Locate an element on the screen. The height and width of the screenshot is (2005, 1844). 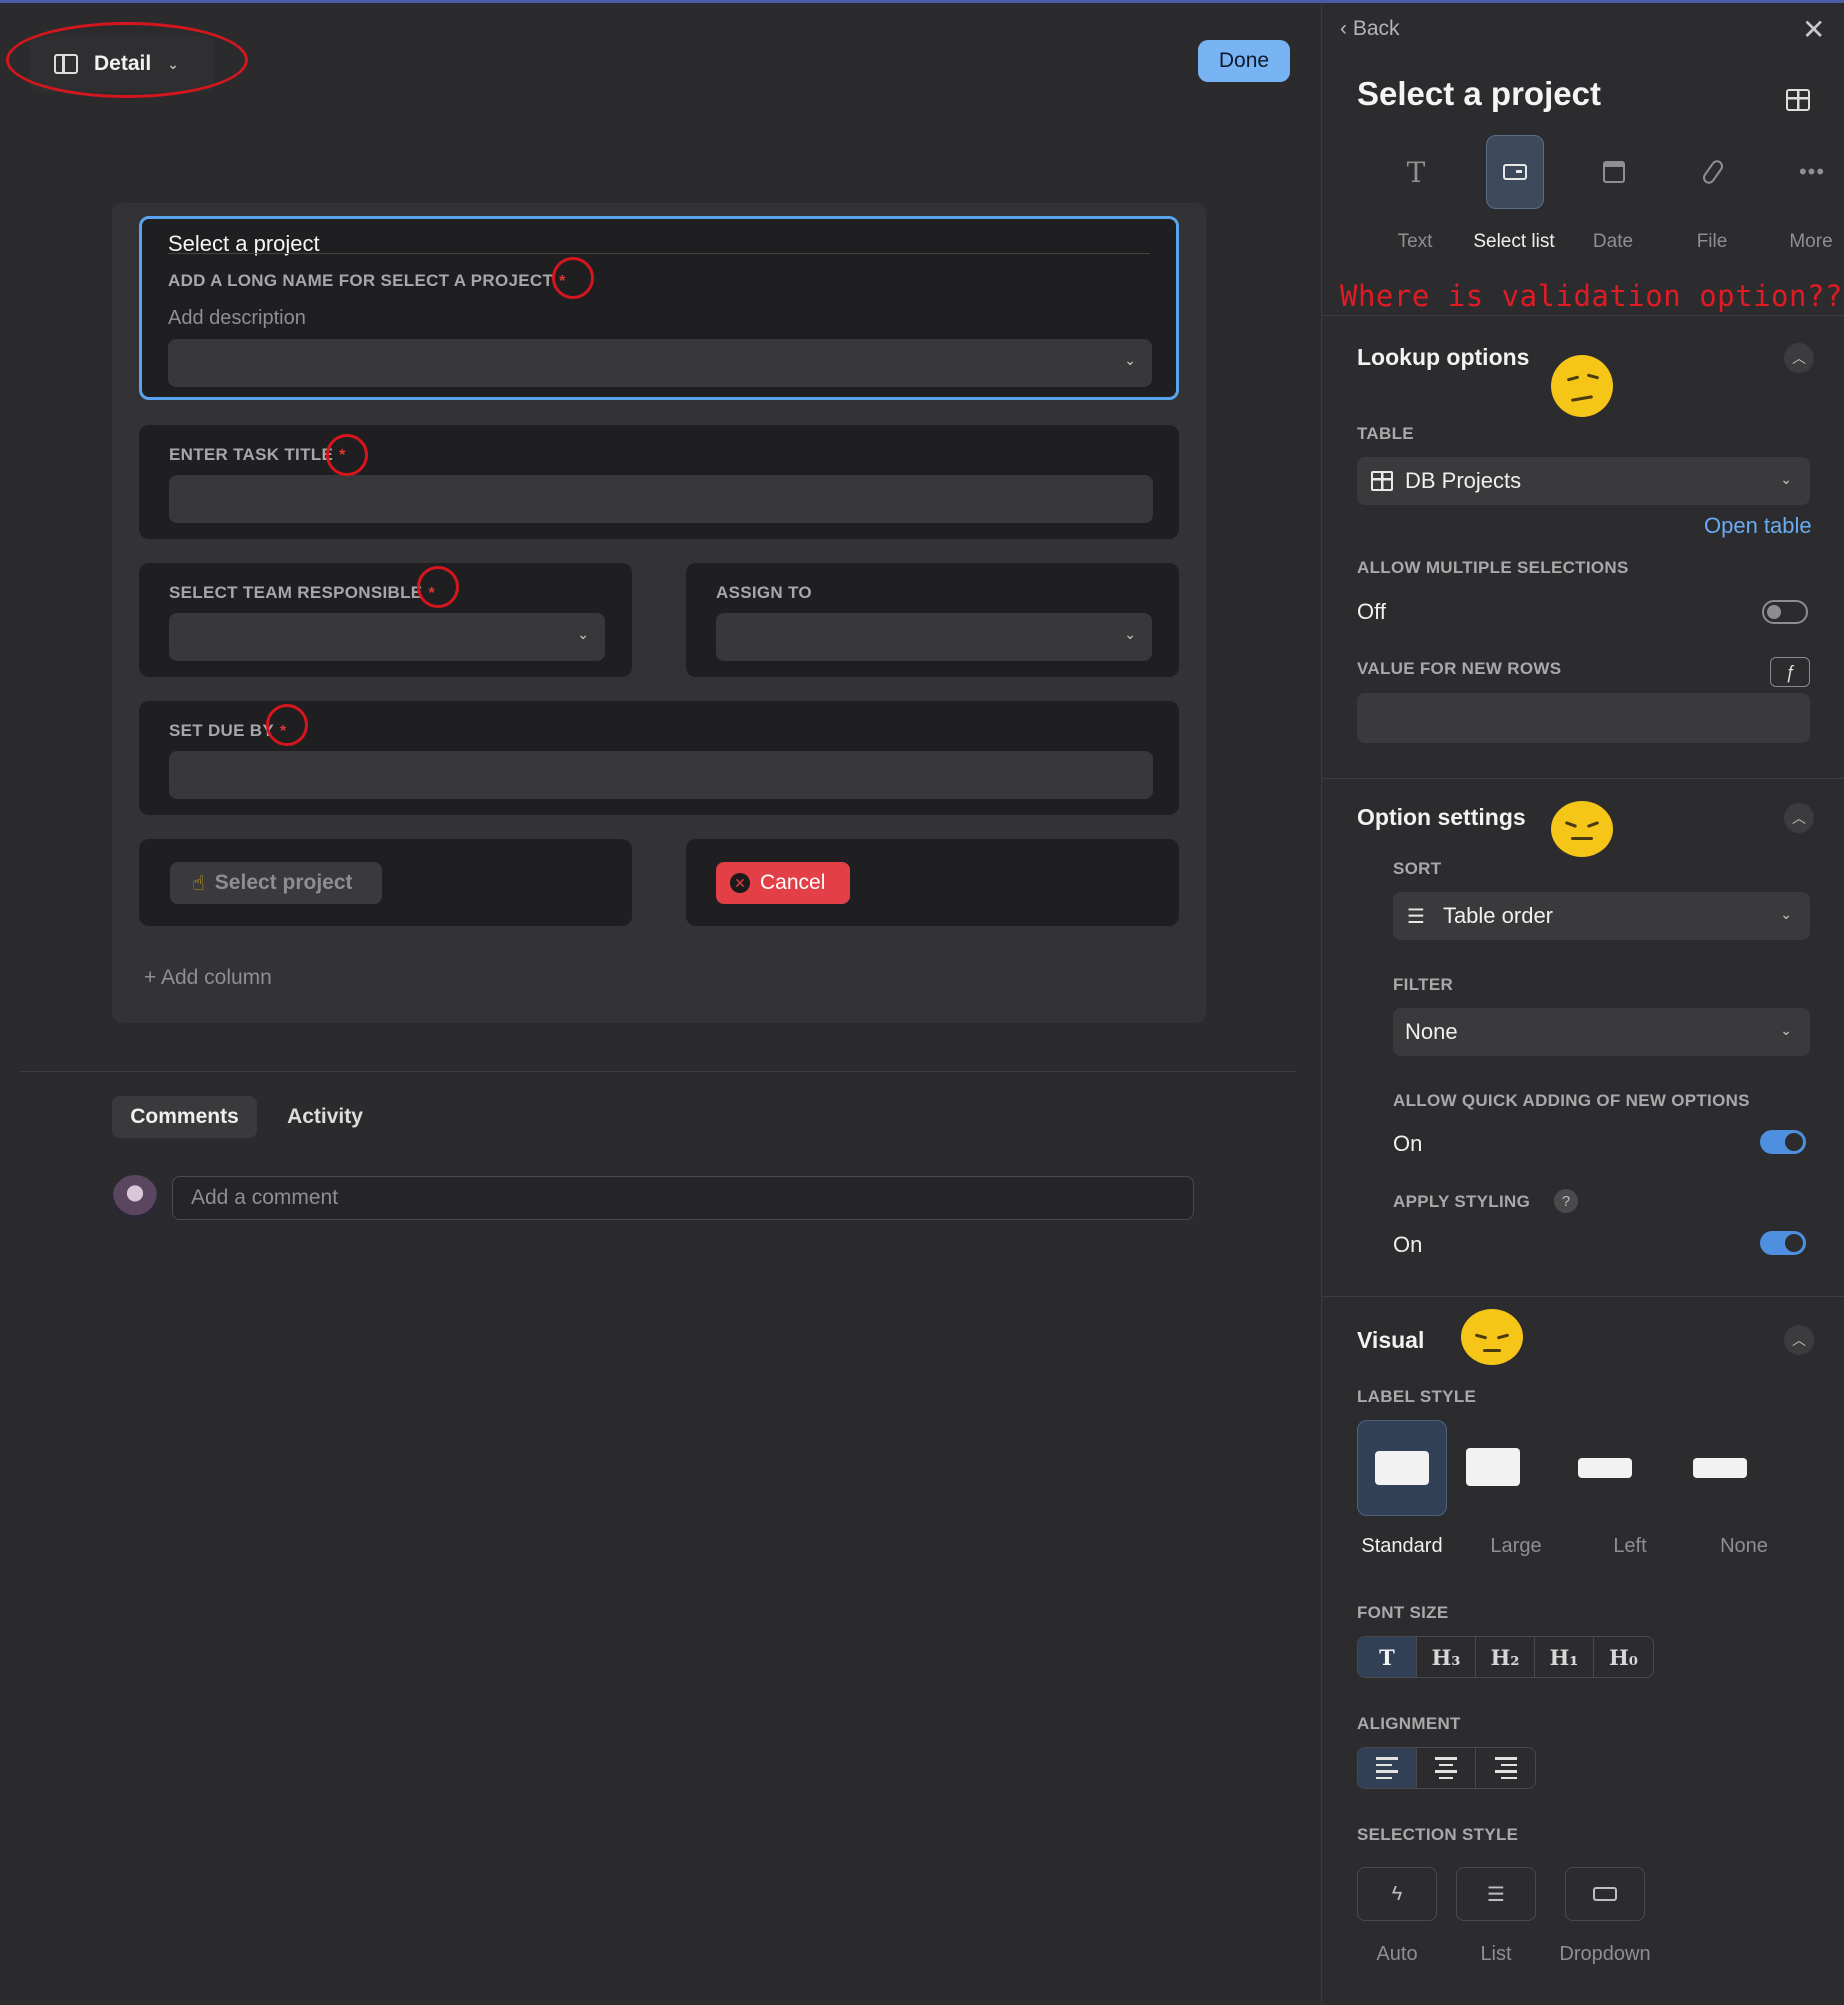
cancel-button: ✕ Cancel is located at coordinates (783, 883).